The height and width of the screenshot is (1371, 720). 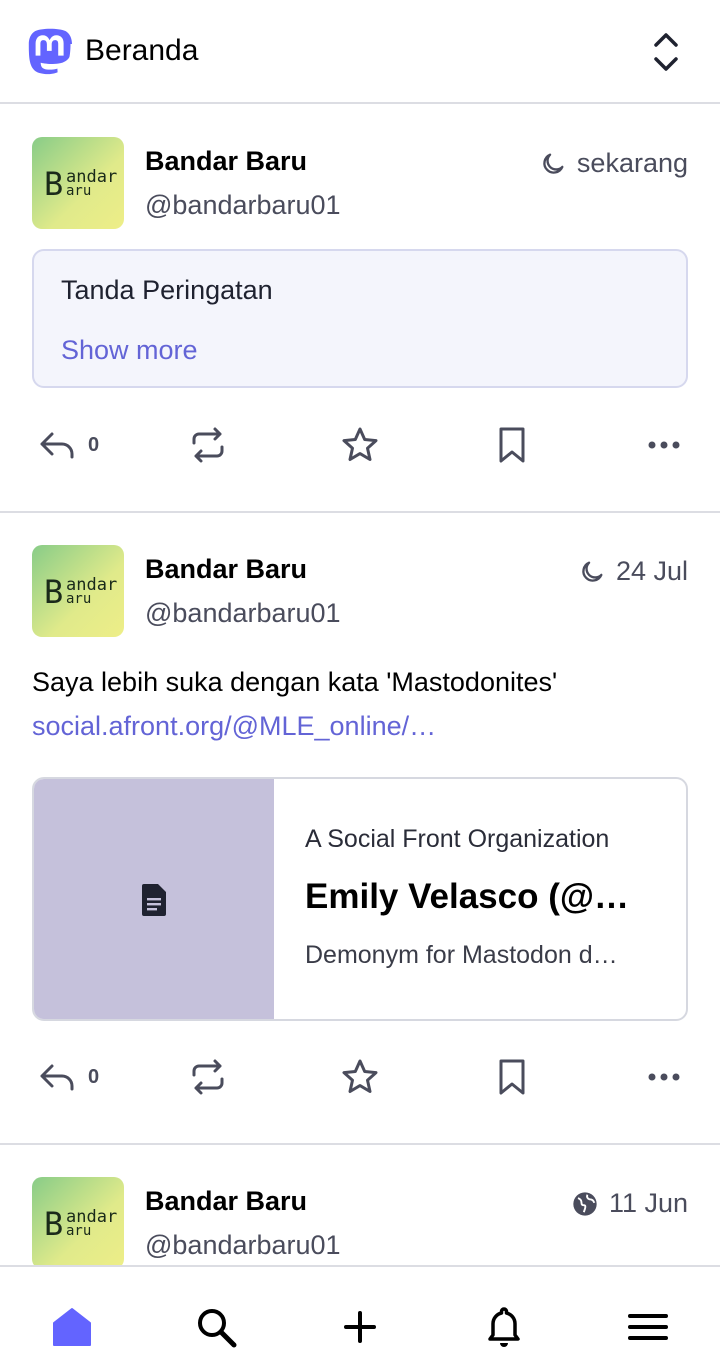 What do you see at coordinates (360, 52) in the screenshot?
I see `top-bar: Beranda` at bounding box center [360, 52].